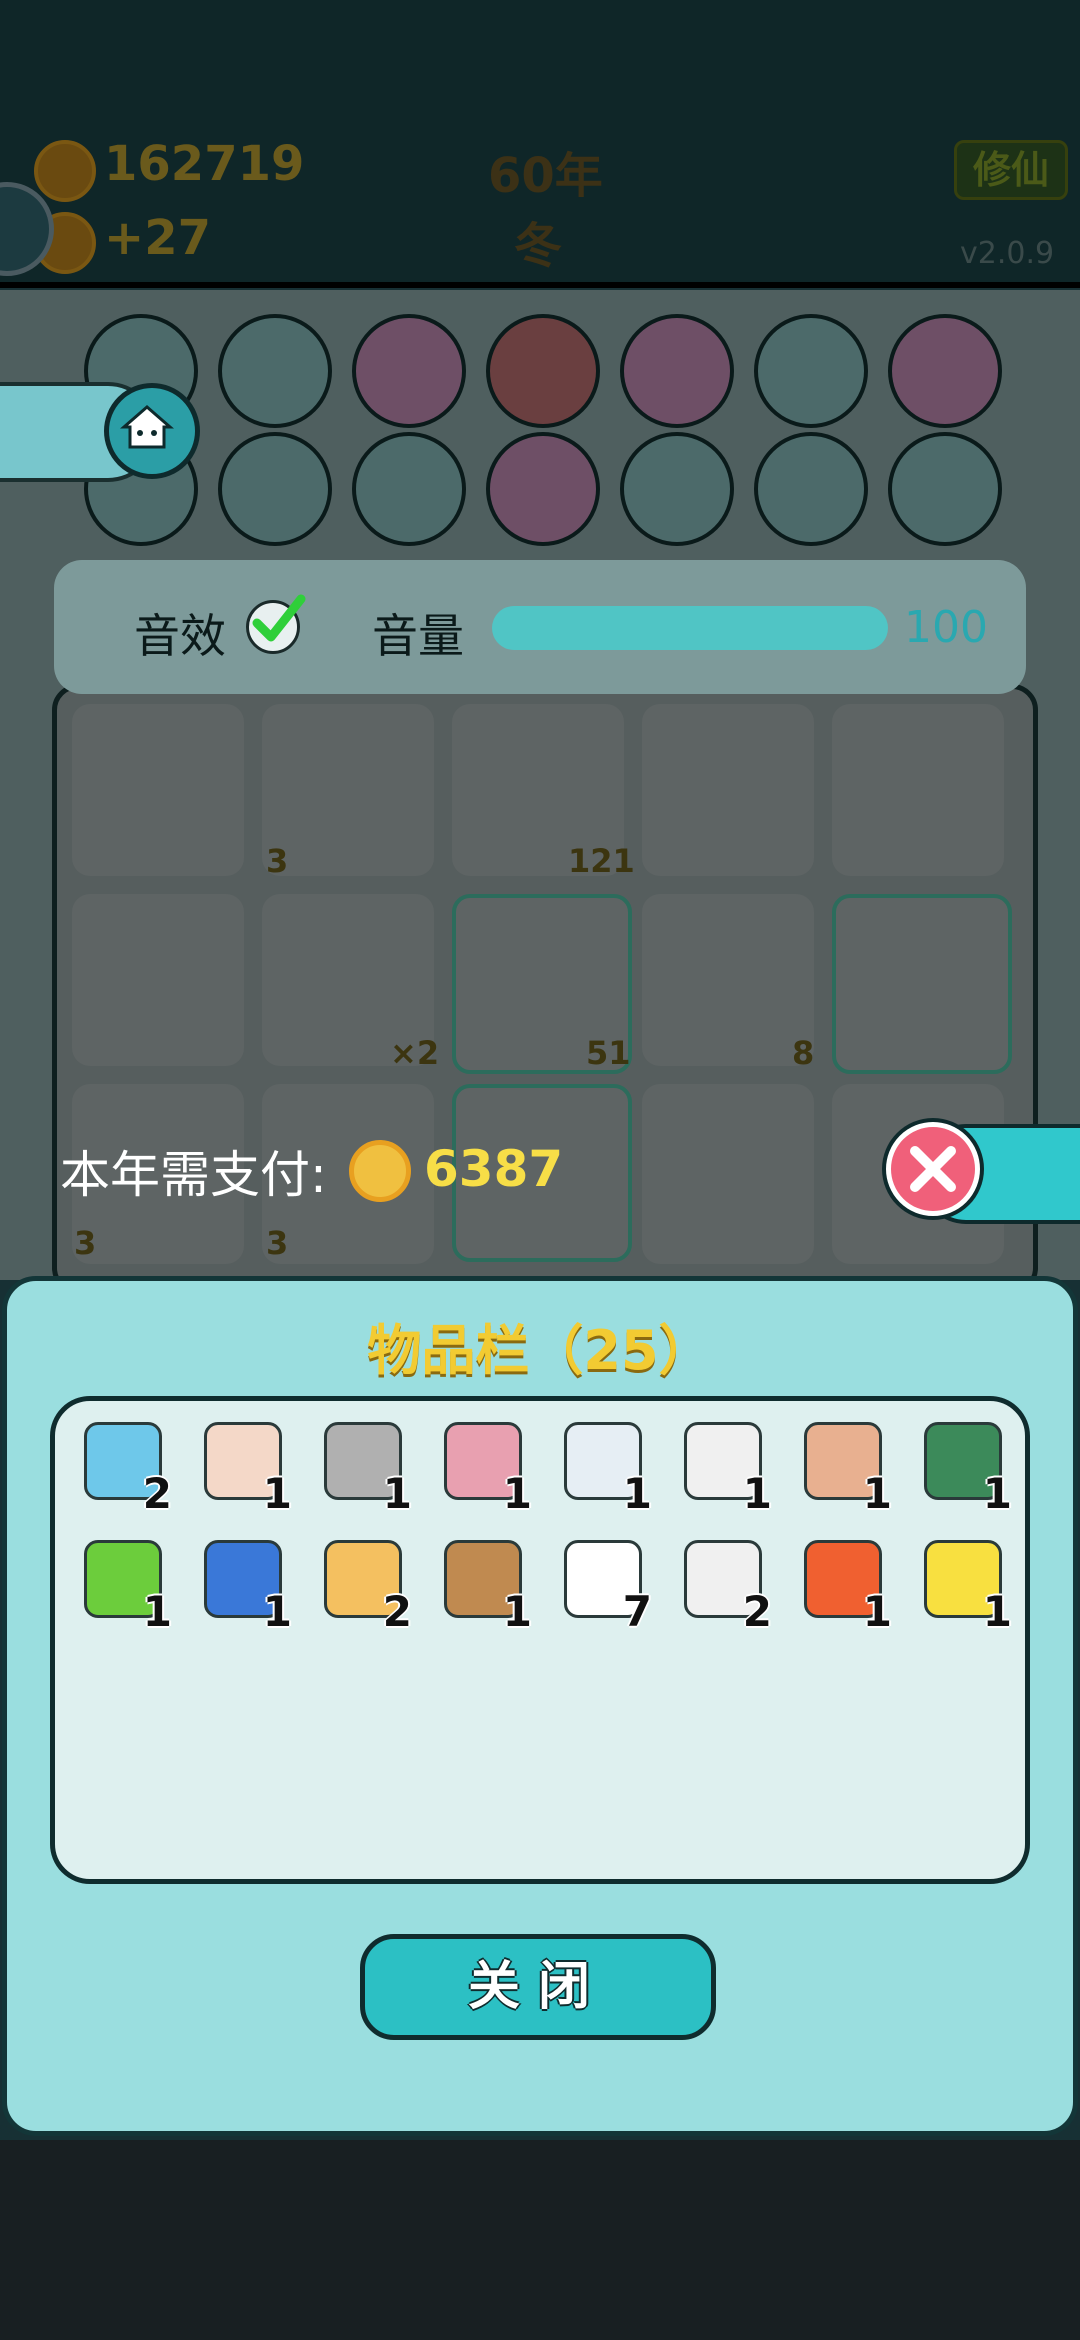  What do you see at coordinates (540, 285) in the screenshot?
I see `header-divider` at bounding box center [540, 285].